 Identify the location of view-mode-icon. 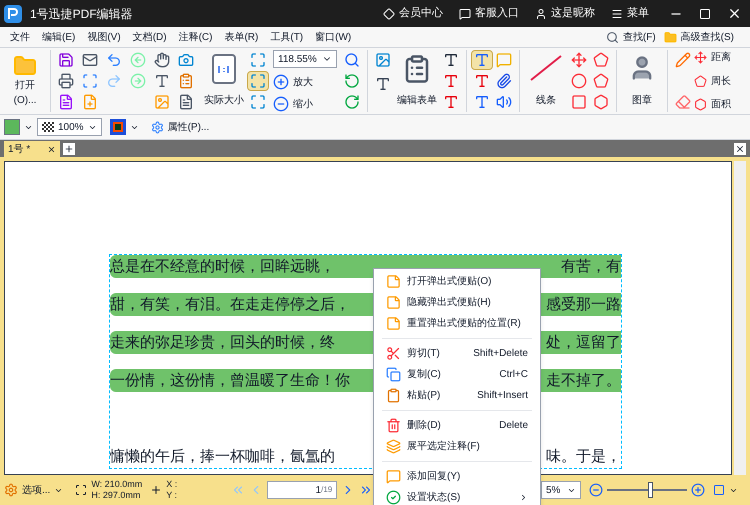
(719, 490).